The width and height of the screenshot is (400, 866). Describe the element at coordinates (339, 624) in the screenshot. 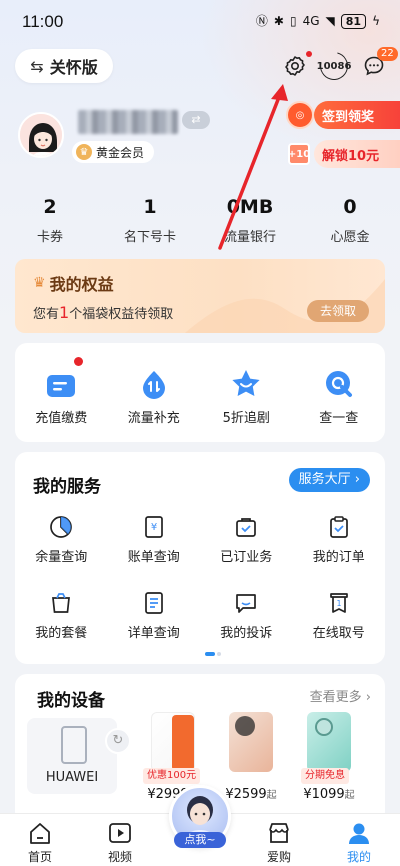

I see `service-online-ticket: 1 在线取号` at that location.